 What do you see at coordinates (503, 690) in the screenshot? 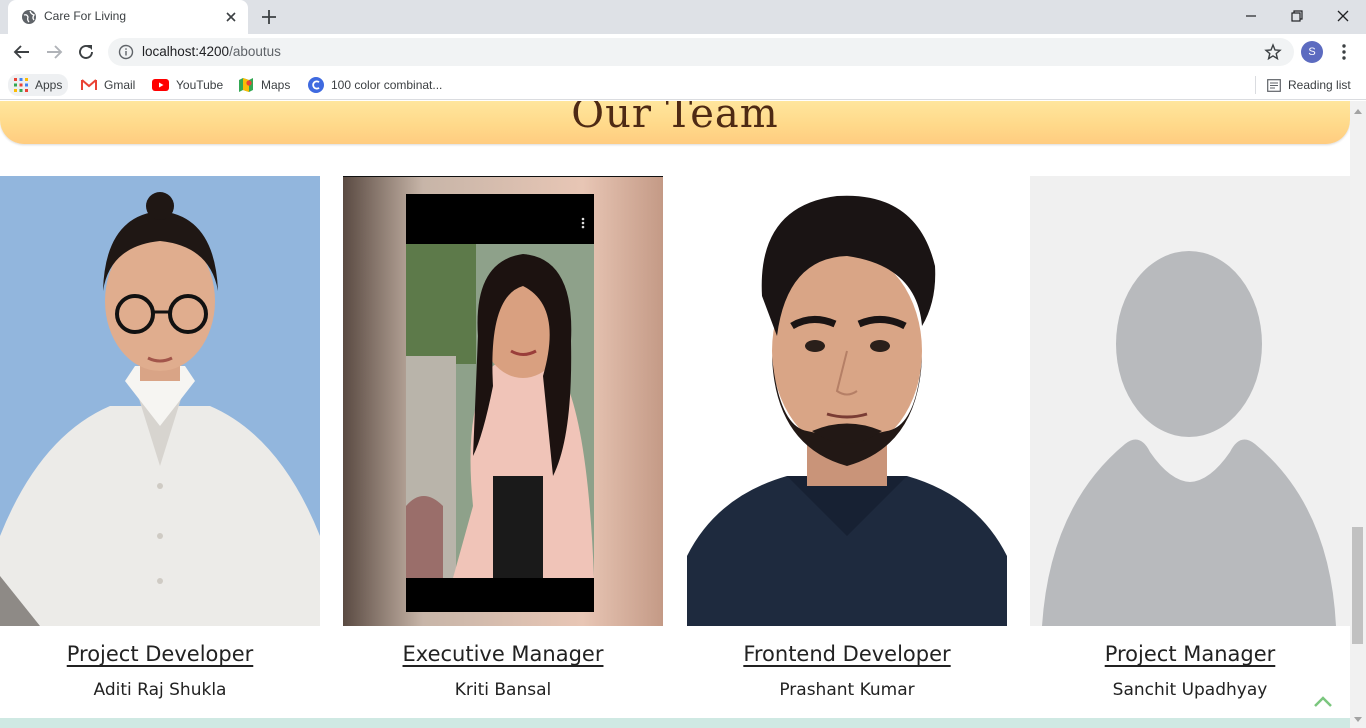
I see `member-name: Kriti Bansal` at bounding box center [503, 690].